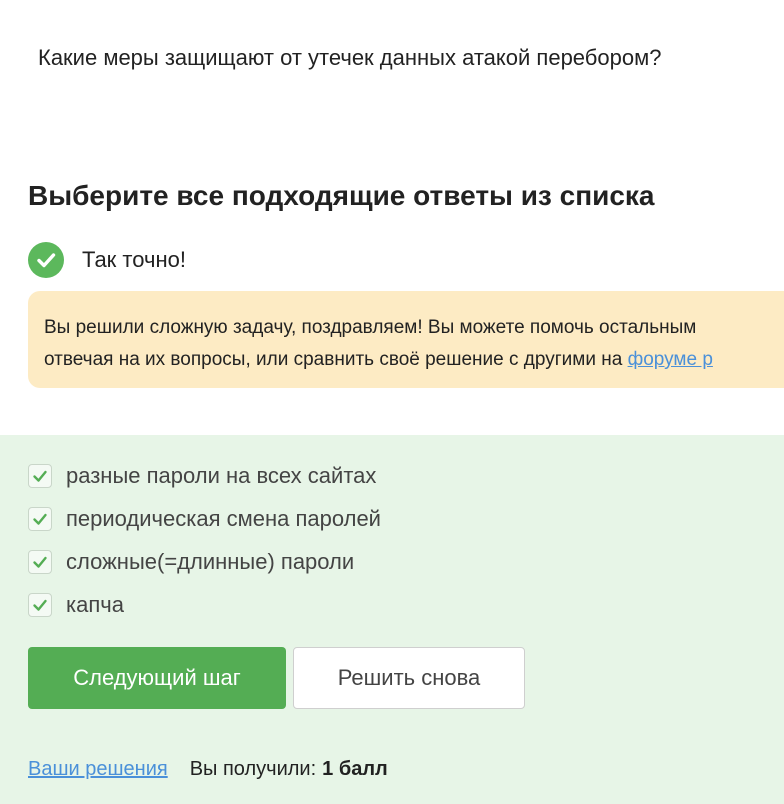 Image resolution: width=784 pixels, height=804 pixels. I want to click on score-label: Вы получили:, so click(253, 769).